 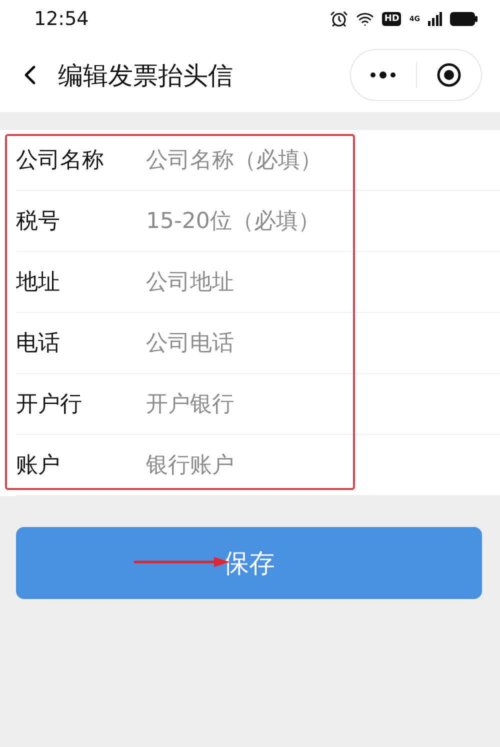 I want to click on field-label: 电话, so click(x=38, y=344).